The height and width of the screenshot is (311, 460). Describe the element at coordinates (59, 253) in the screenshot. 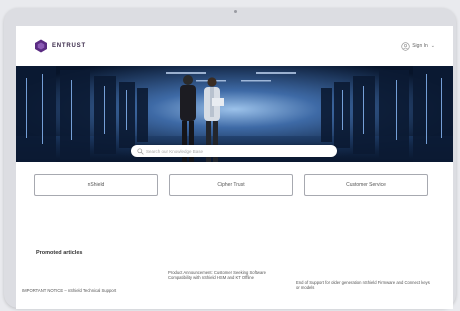

I see `promoted-articles-heading: Promoted articles` at that location.